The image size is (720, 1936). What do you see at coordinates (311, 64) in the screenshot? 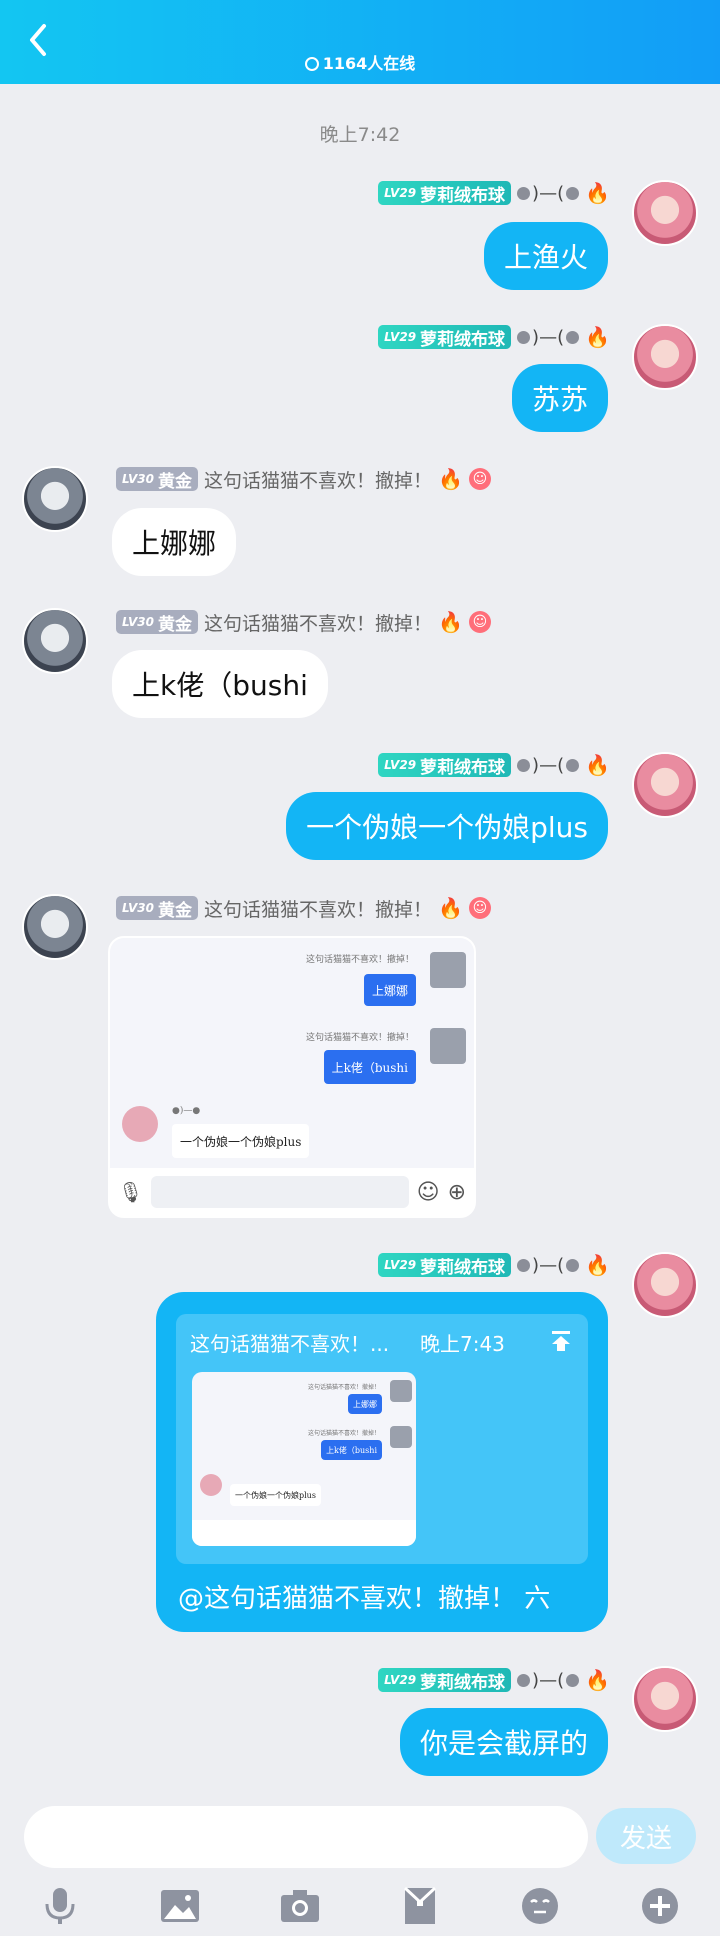
I see `online-icon` at bounding box center [311, 64].